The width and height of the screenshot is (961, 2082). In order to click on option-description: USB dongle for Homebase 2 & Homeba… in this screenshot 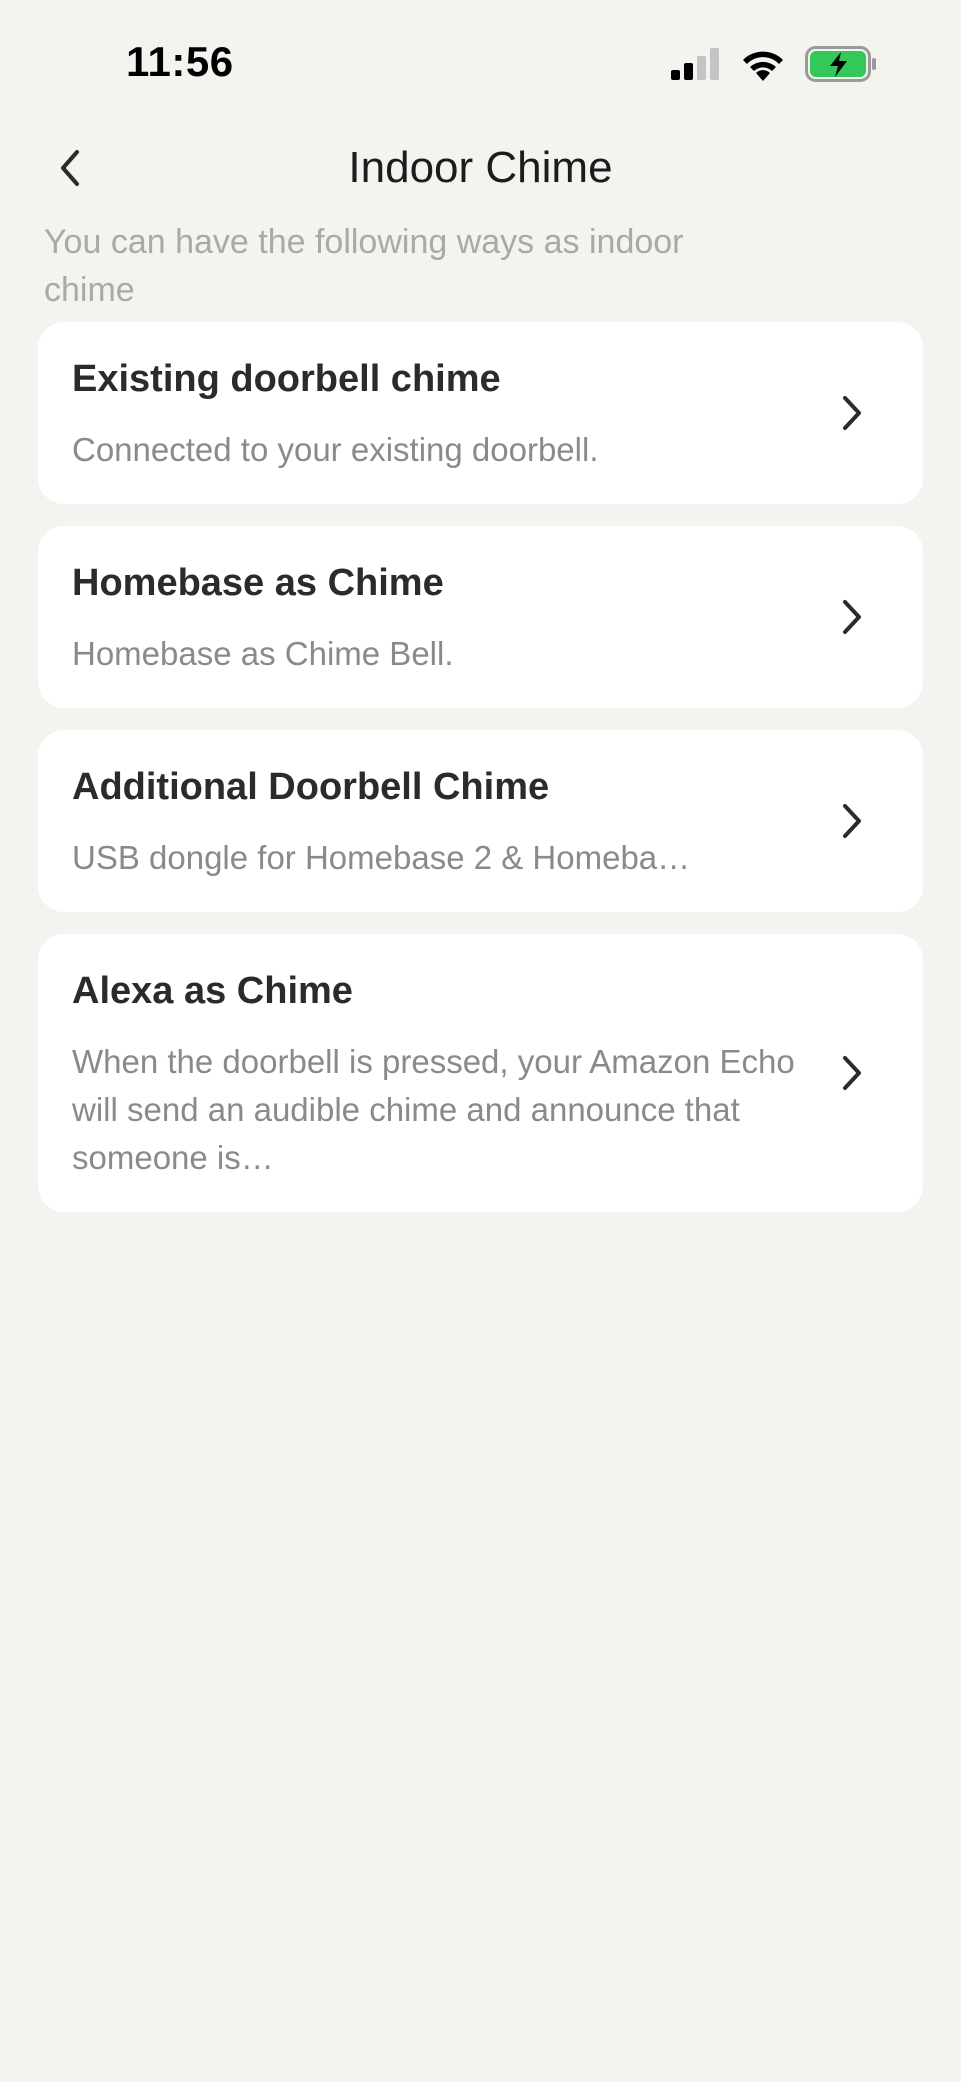, I will do `click(381, 857)`.